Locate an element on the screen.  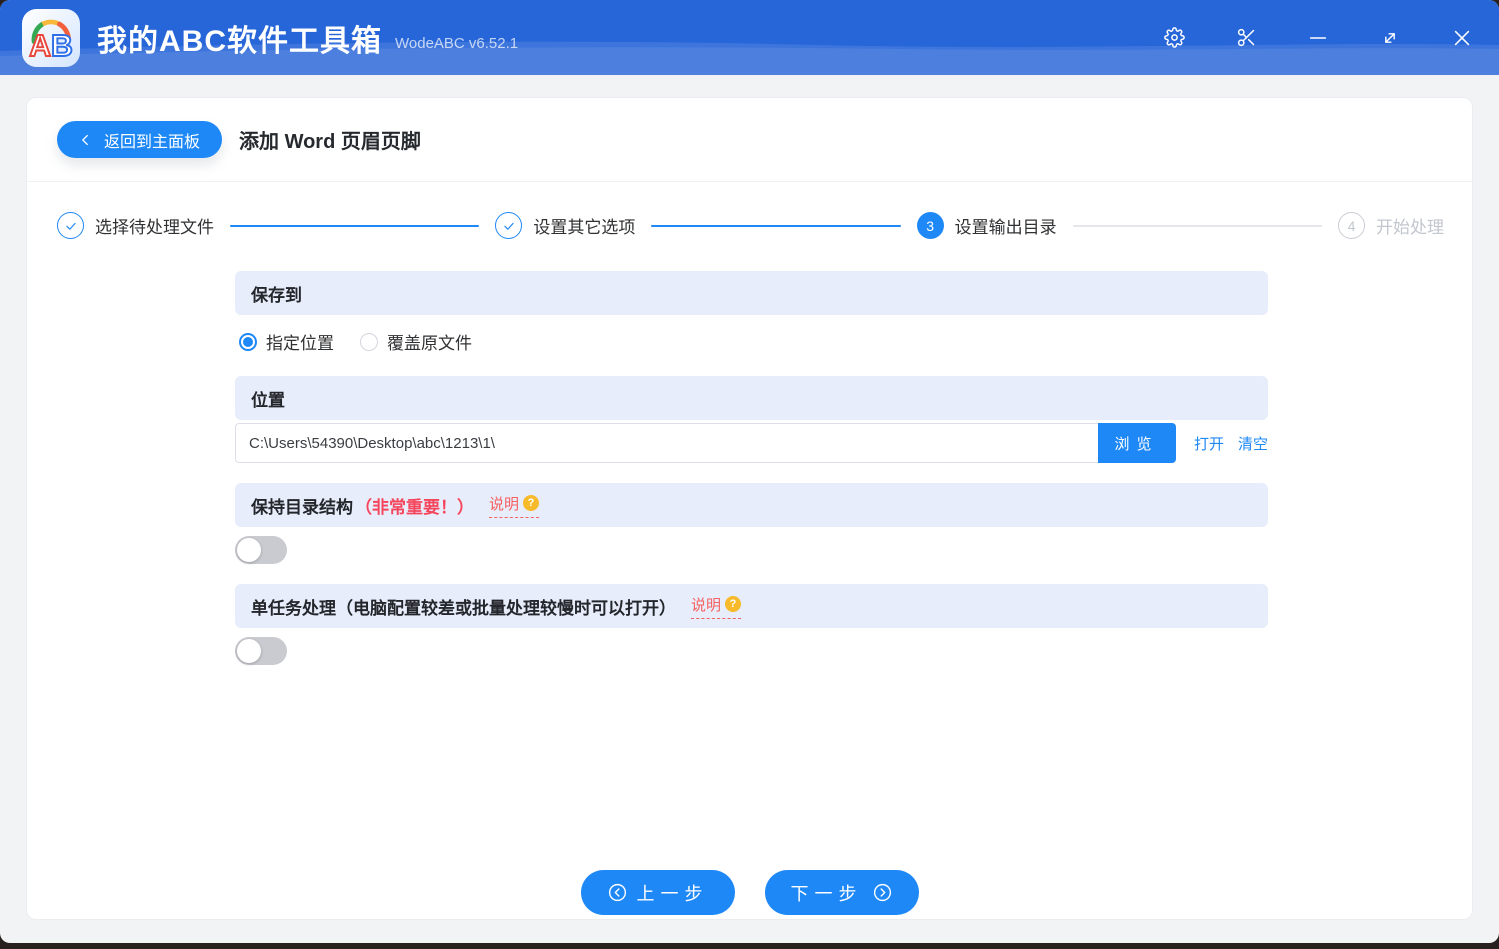
app-title: 我的ABC软件工具箱 is located at coordinates (239, 41).